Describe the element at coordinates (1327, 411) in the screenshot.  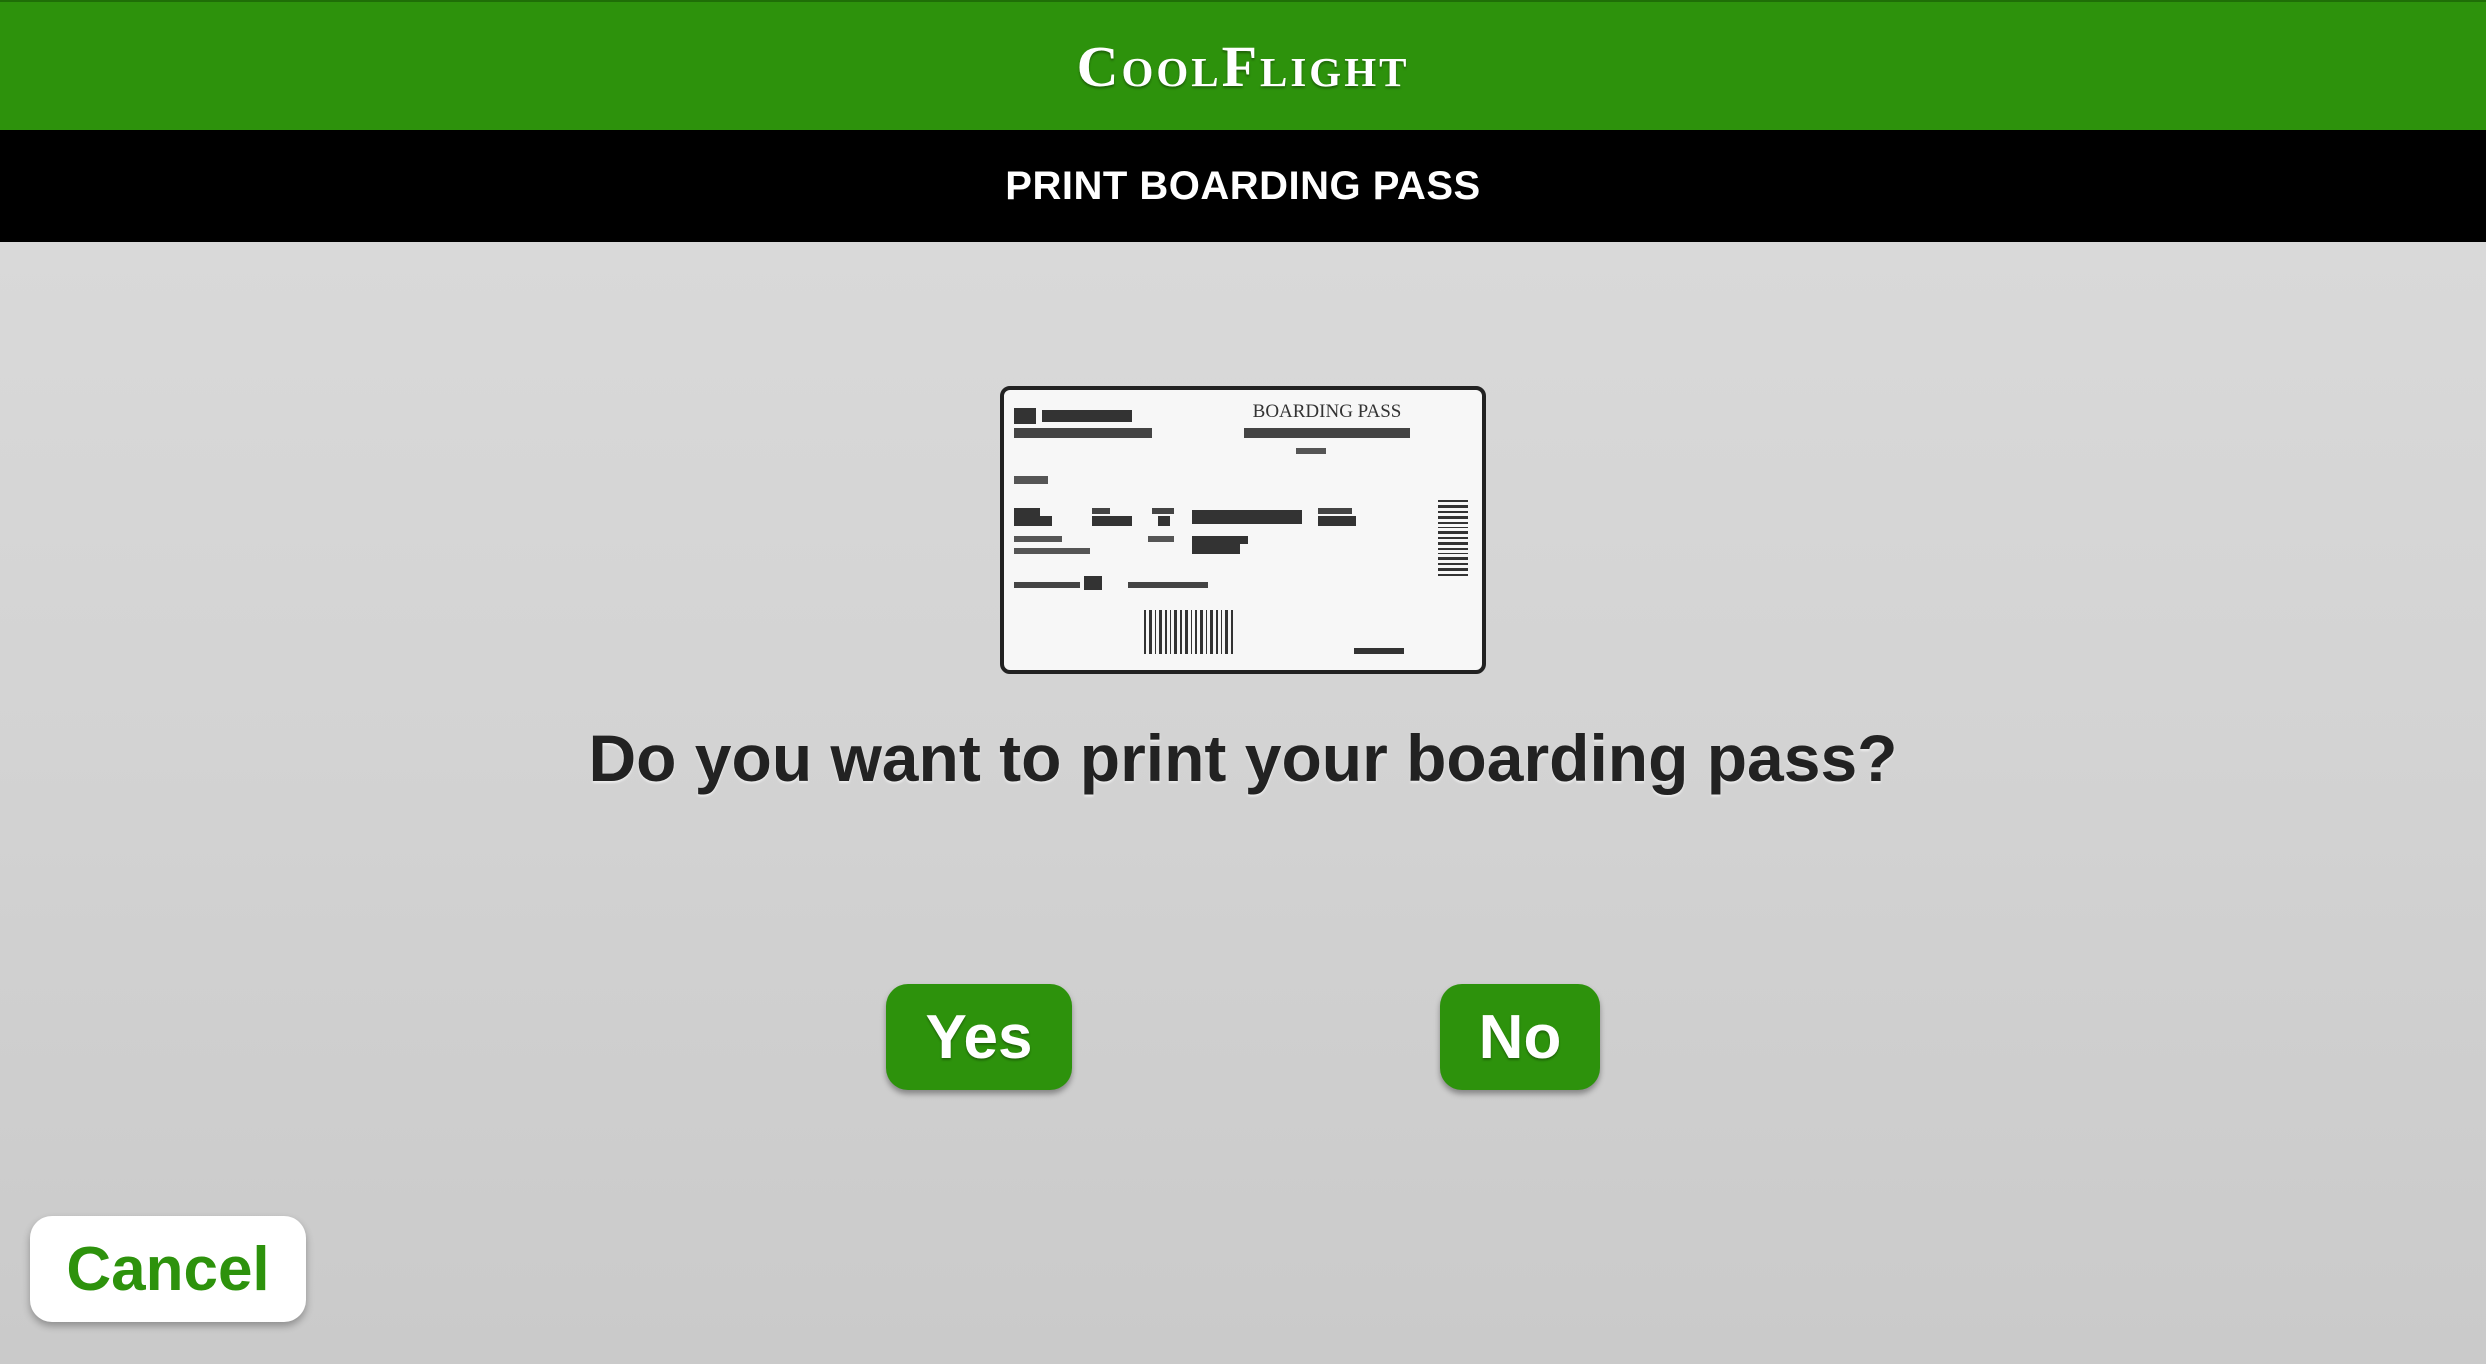
I see `boarding-pass-heading: BOARDING PASS` at that location.